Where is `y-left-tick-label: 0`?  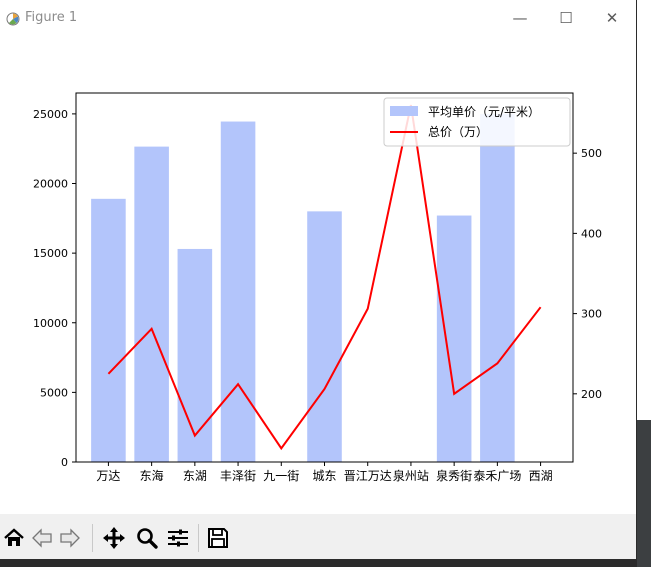 y-left-tick-label: 0 is located at coordinates (64, 462).